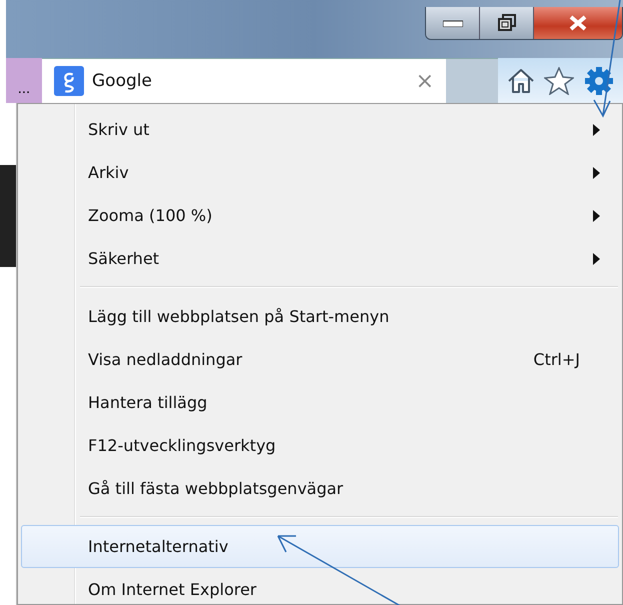 The height and width of the screenshot is (605, 623). What do you see at coordinates (159, 546) in the screenshot?
I see `menu-item-label: Internetalternativ` at bounding box center [159, 546].